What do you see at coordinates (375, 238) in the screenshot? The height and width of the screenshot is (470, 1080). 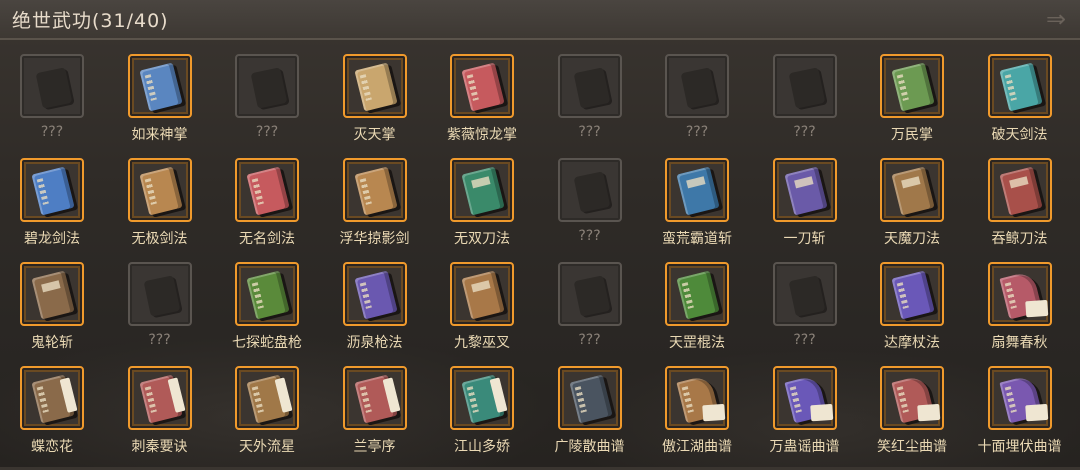 I see `skill-label: 浮华掠影剑` at bounding box center [375, 238].